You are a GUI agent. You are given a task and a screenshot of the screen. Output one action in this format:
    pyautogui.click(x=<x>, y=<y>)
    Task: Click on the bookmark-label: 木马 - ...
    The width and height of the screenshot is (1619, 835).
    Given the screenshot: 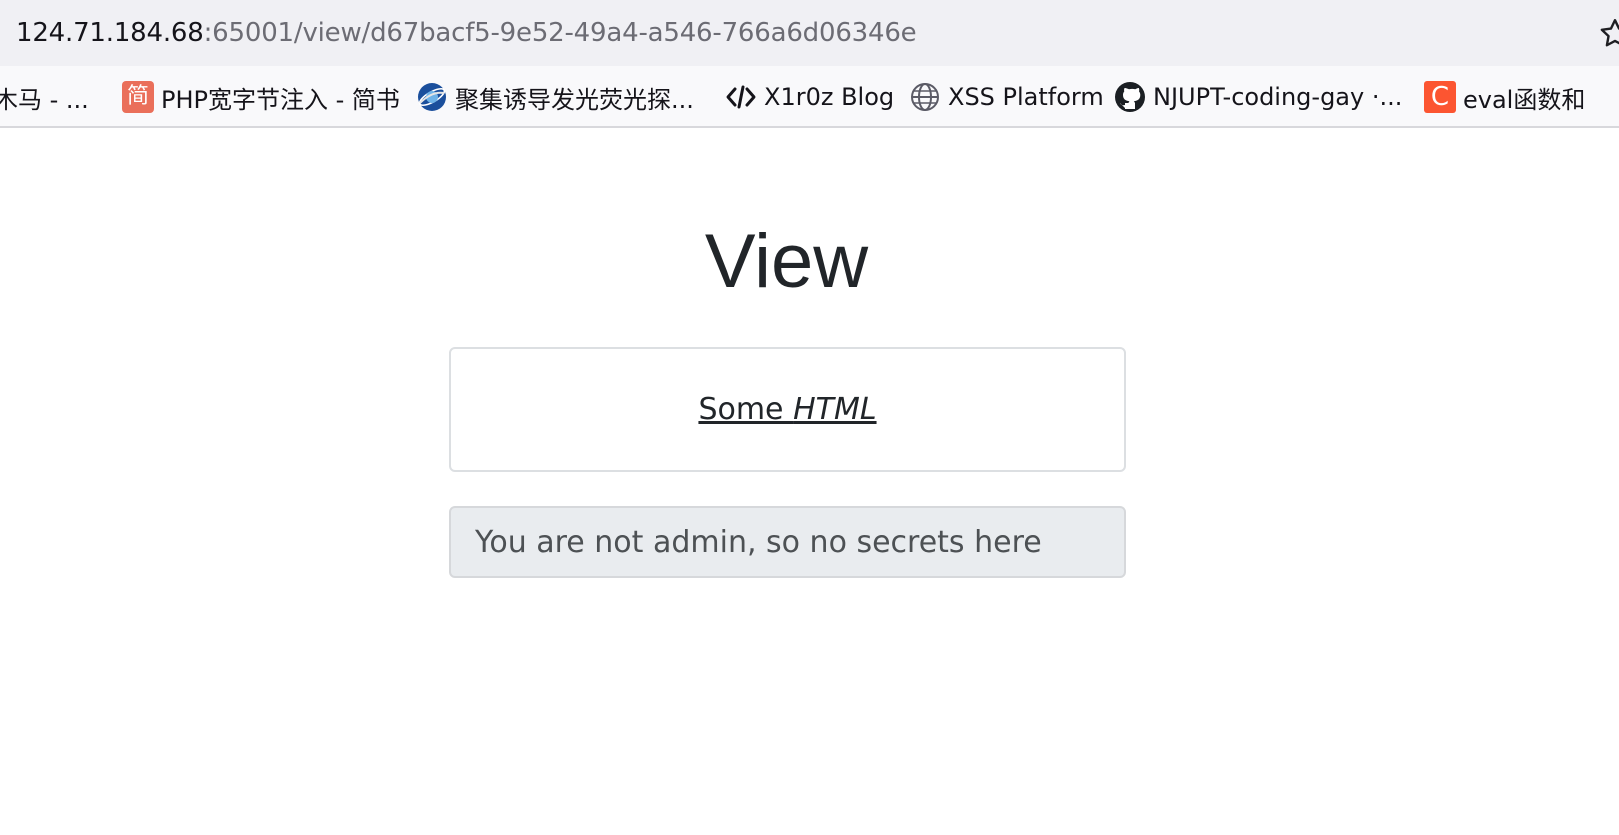 What is the action you would take?
    pyautogui.click(x=44, y=99)
    